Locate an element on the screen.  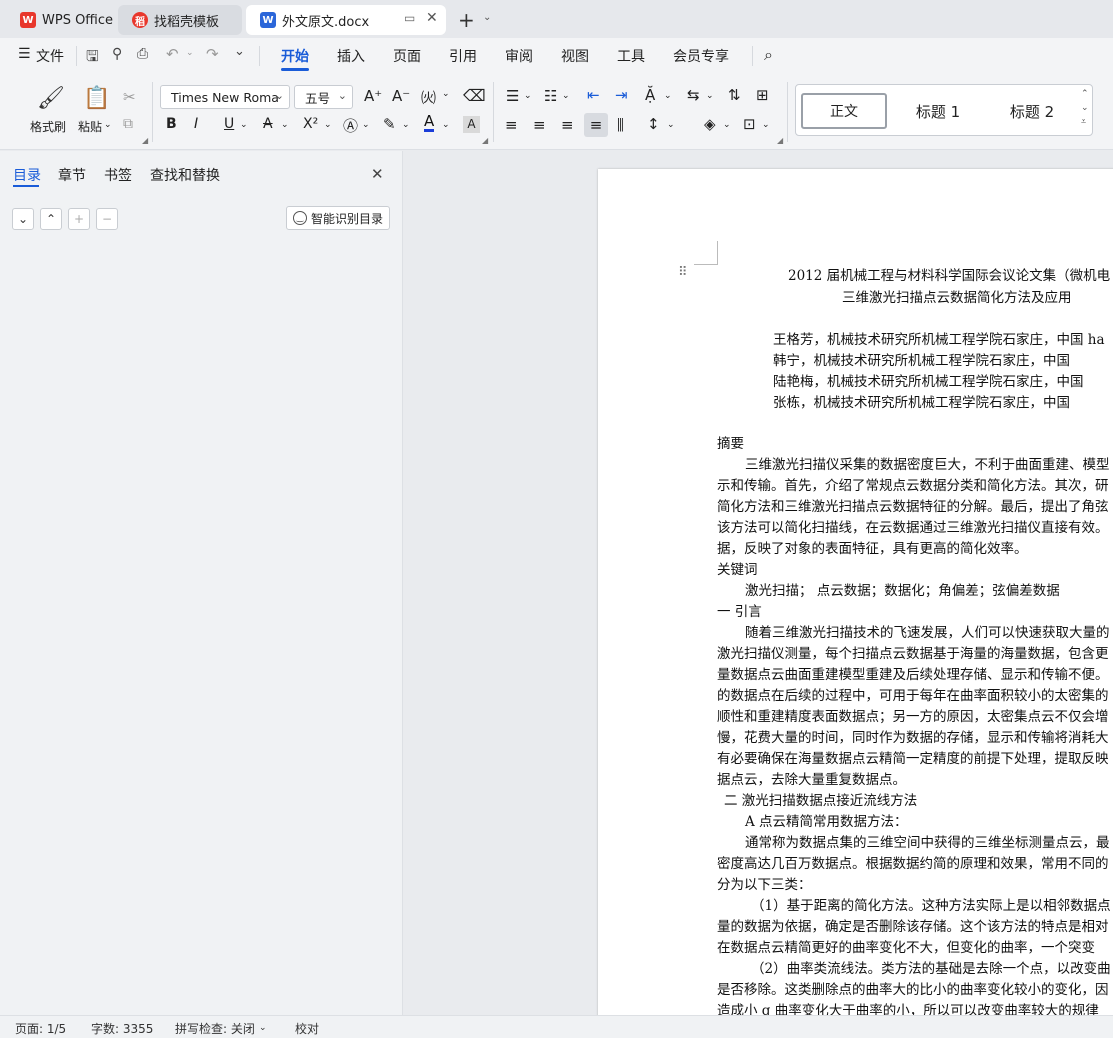
document-line: 通常称为数据点集的三维空间中获得的三维坐标测量点云，最 is located at coordinates (927, 841).